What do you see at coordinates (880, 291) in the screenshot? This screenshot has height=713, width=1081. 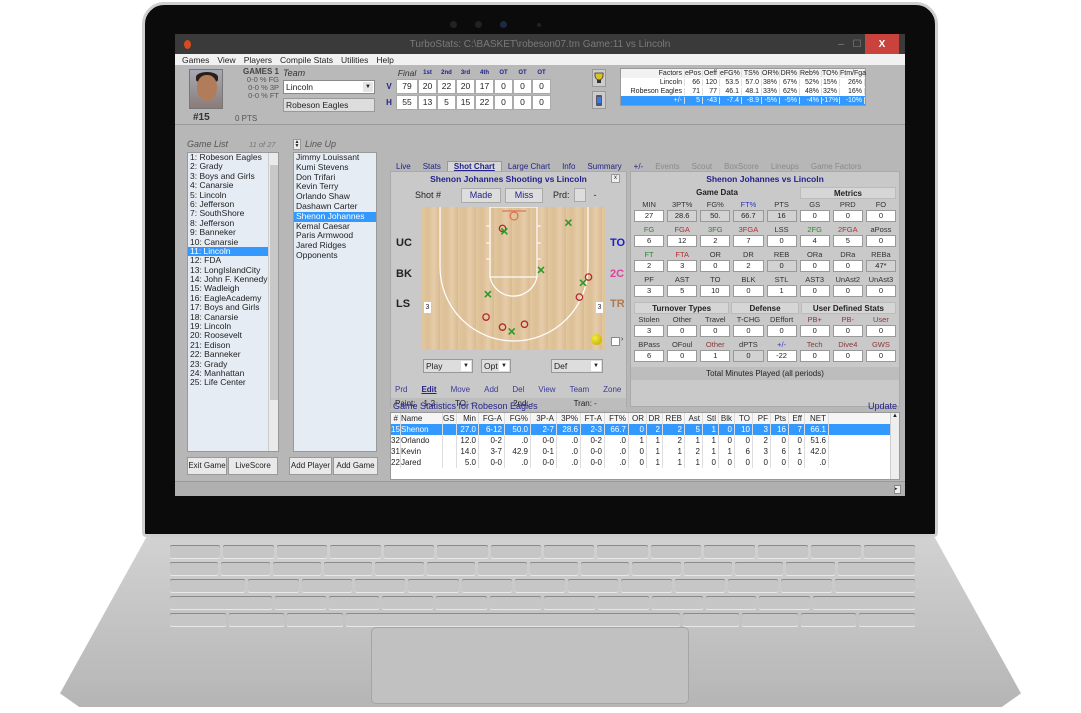 I see `stat-field-unast3: 0` at bounding box center [880, 291].